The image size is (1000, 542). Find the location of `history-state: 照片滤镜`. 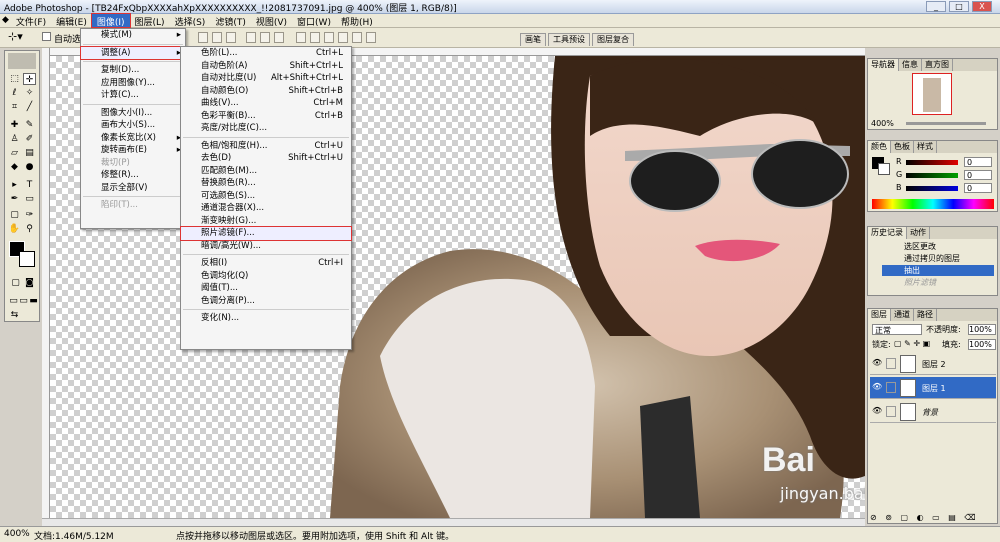

history-state: 照片滤镜 is located at coordinates (938, 282).